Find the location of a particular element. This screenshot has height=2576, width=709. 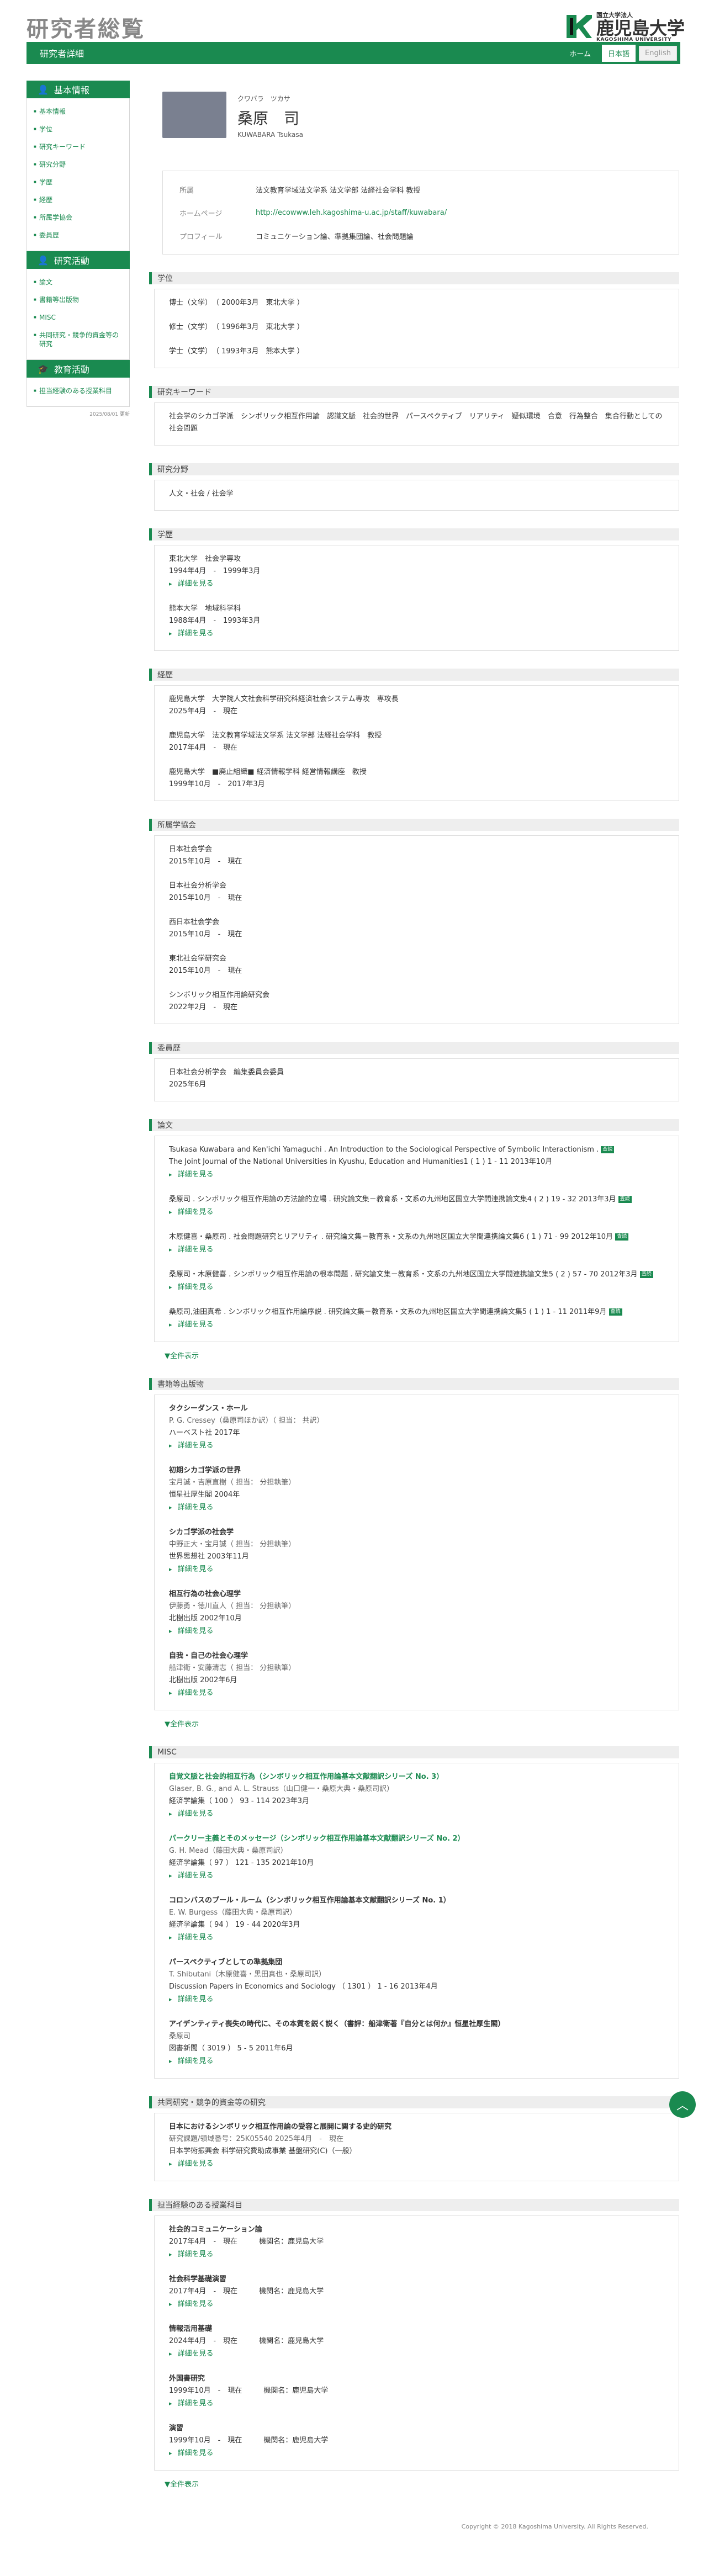

sidebar-item: 論文 is located at coordinates (78, 282).